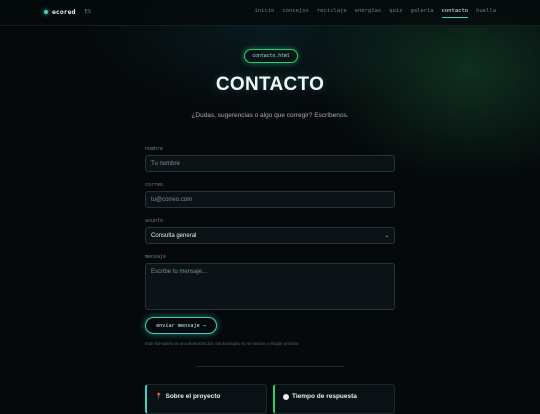 The height and width of the screenshot is (414, 540). I want to click on language-toggle: ES, so click(87, 12).